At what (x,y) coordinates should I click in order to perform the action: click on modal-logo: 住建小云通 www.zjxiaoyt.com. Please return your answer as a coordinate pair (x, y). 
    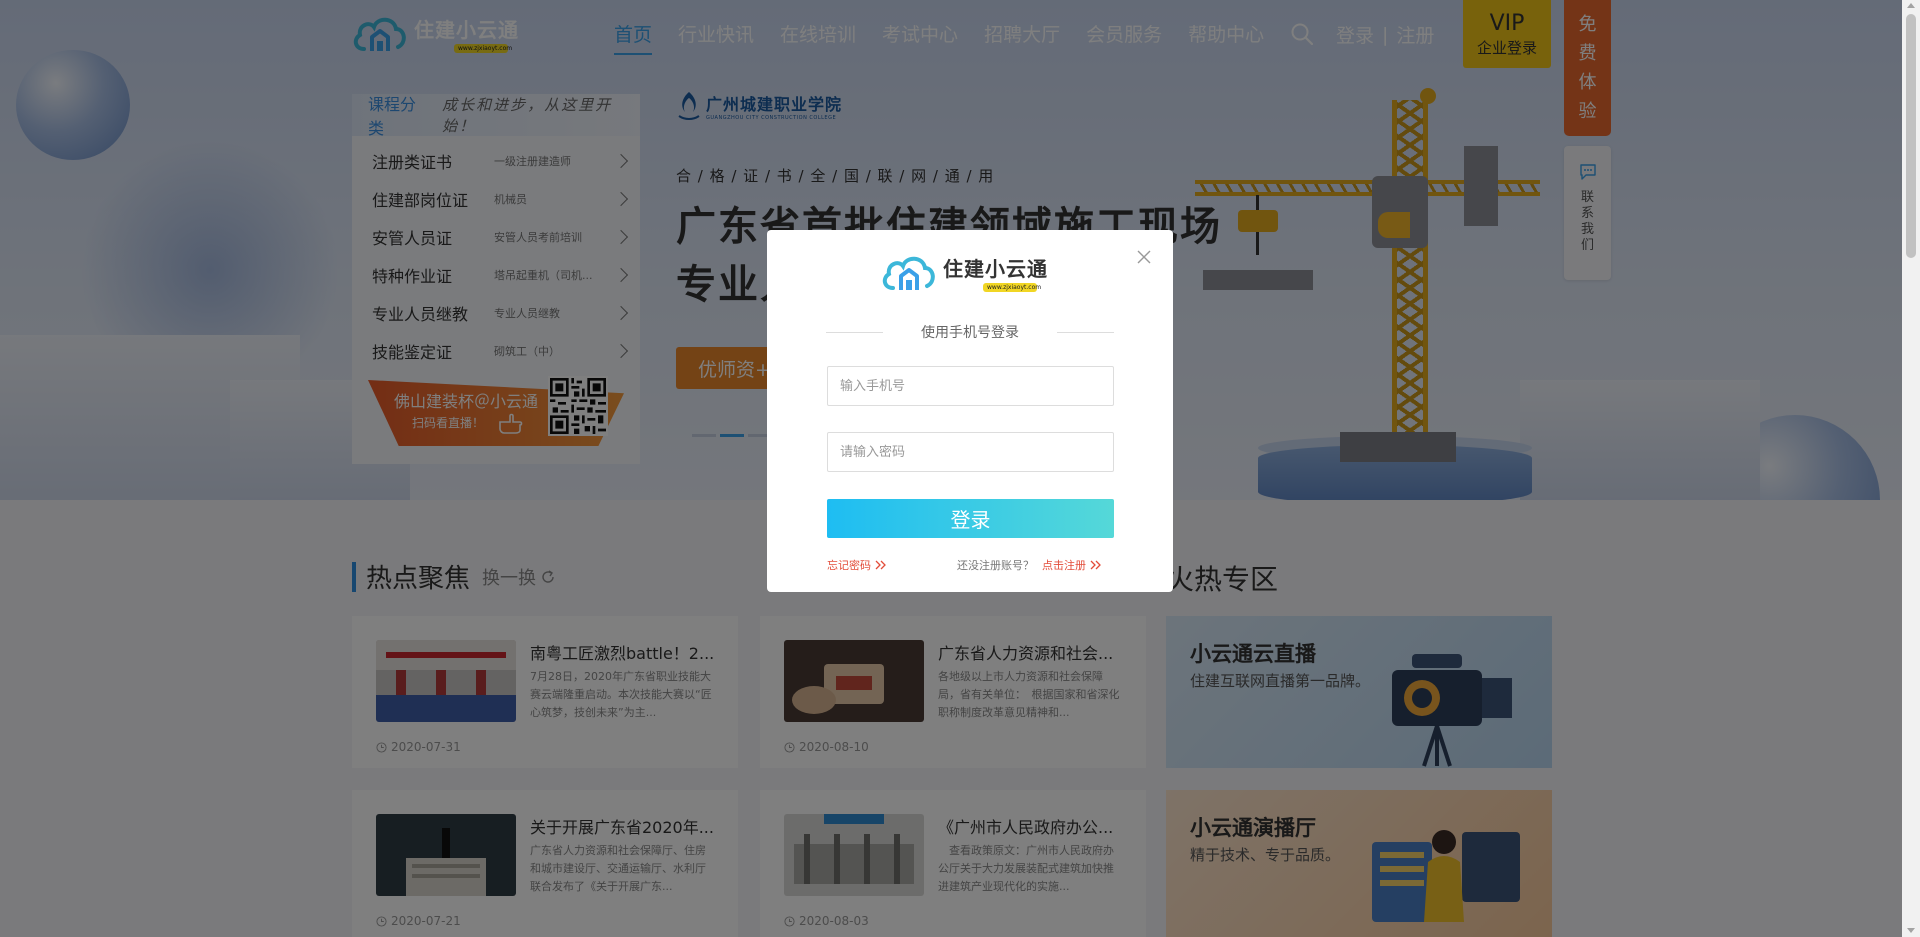
    Looking at the image, I should click on (964, 272).